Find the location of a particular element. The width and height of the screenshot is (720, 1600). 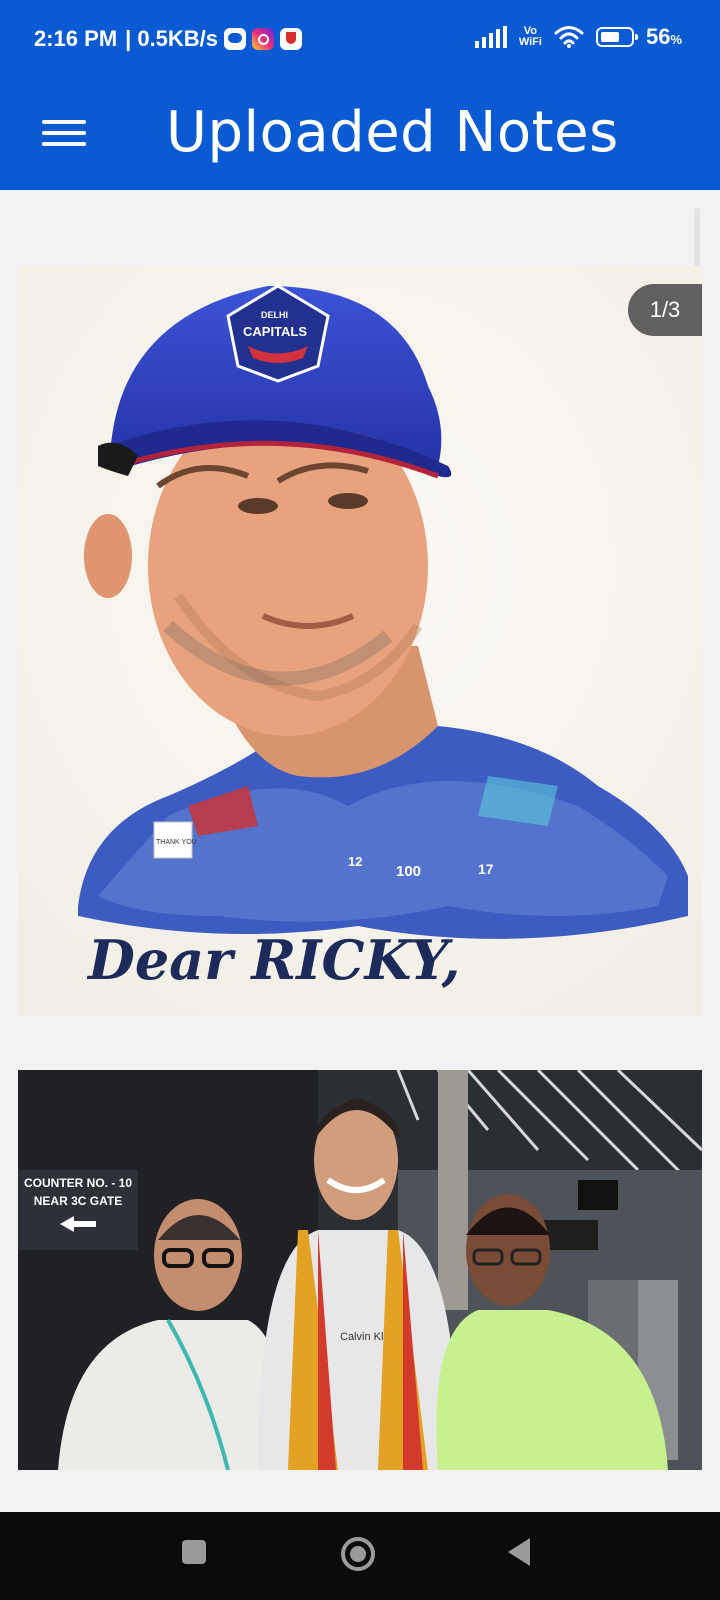

page-indicator: 1/3 is located at coordinates (665, 310).